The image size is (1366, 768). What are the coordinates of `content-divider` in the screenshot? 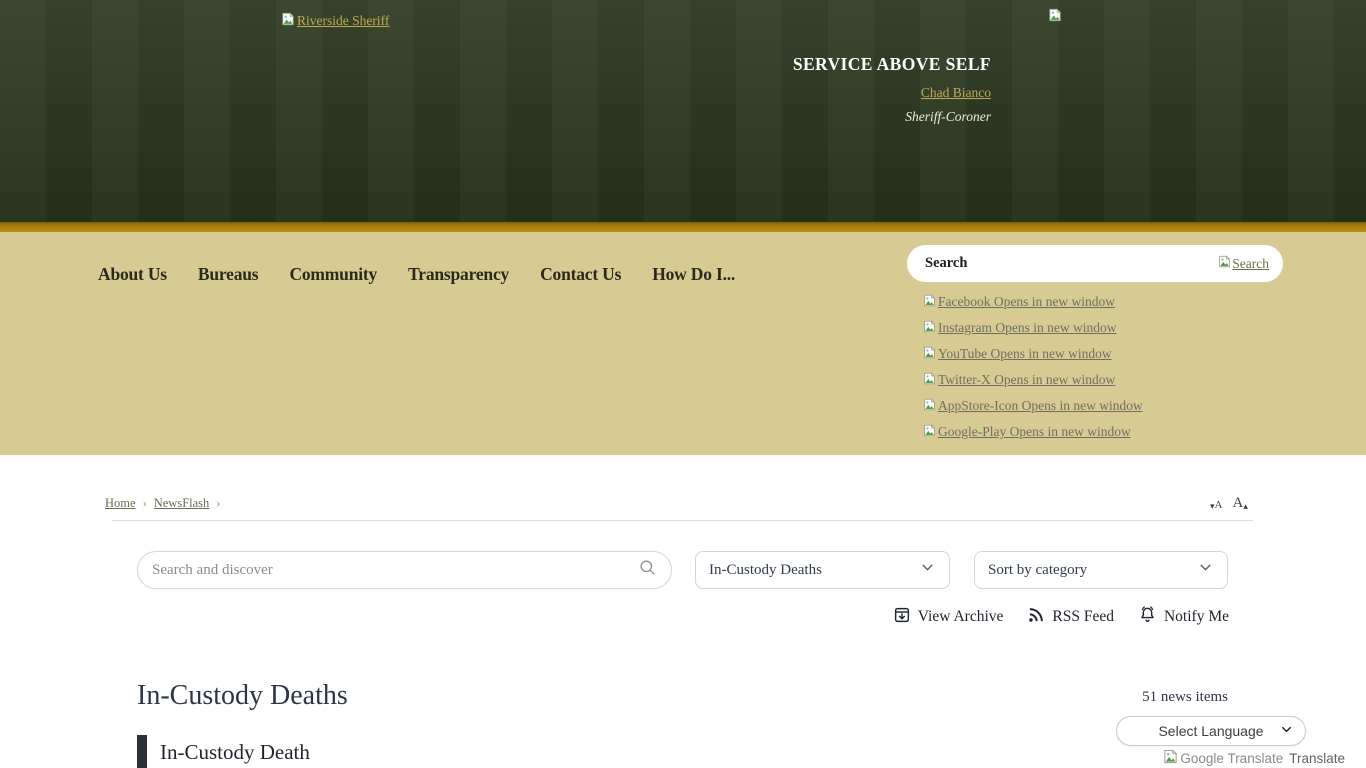 It's located at (682, 520).